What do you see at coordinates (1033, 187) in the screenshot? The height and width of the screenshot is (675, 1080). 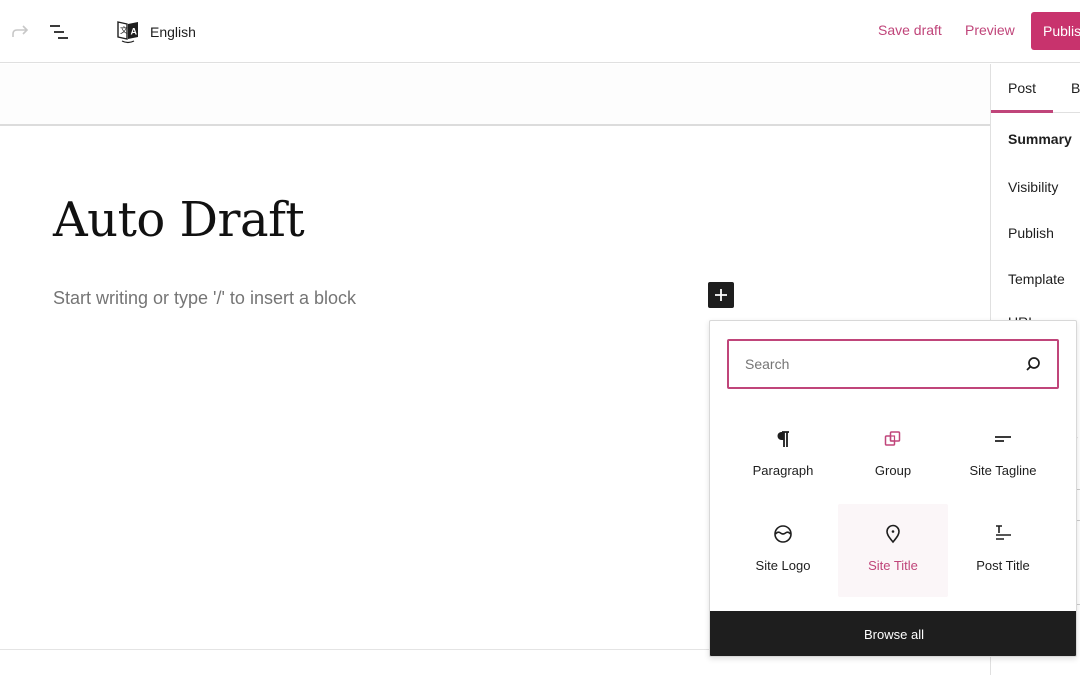 I see `sidebar-item-visibility: Visibility` at bounding box center [1033, 187].